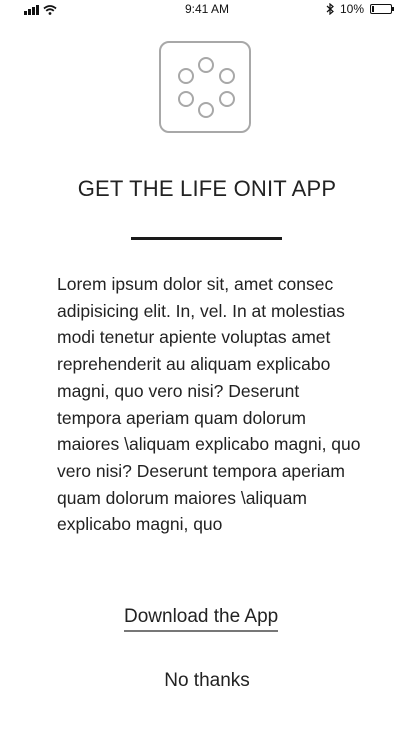  Describe the element at coordinates (351, 9) in the screenshot. I see `battery-percent: 10%` at that location.